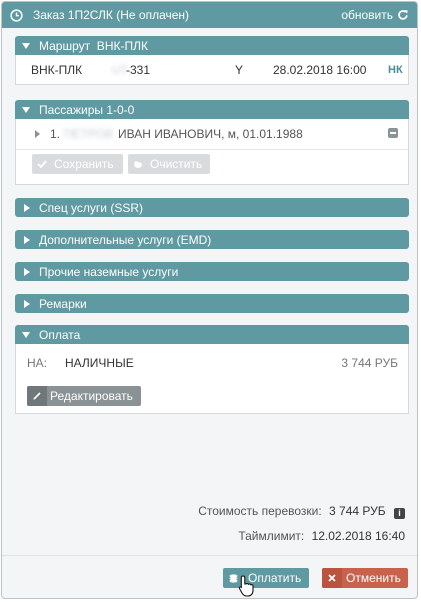  I want to click on payment-method-name: НАЛИЧНЫЕ, so click(99, 363).